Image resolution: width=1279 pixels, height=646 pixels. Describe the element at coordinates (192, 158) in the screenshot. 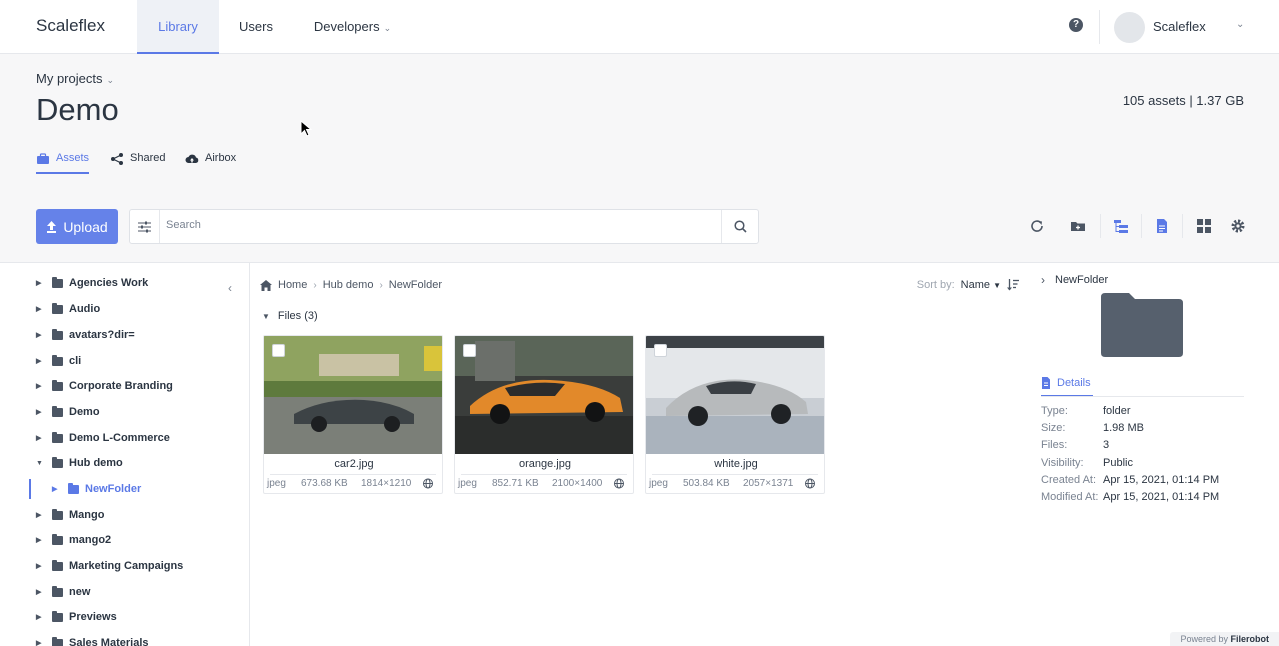

I see `cloud-upload-icon` at that location.